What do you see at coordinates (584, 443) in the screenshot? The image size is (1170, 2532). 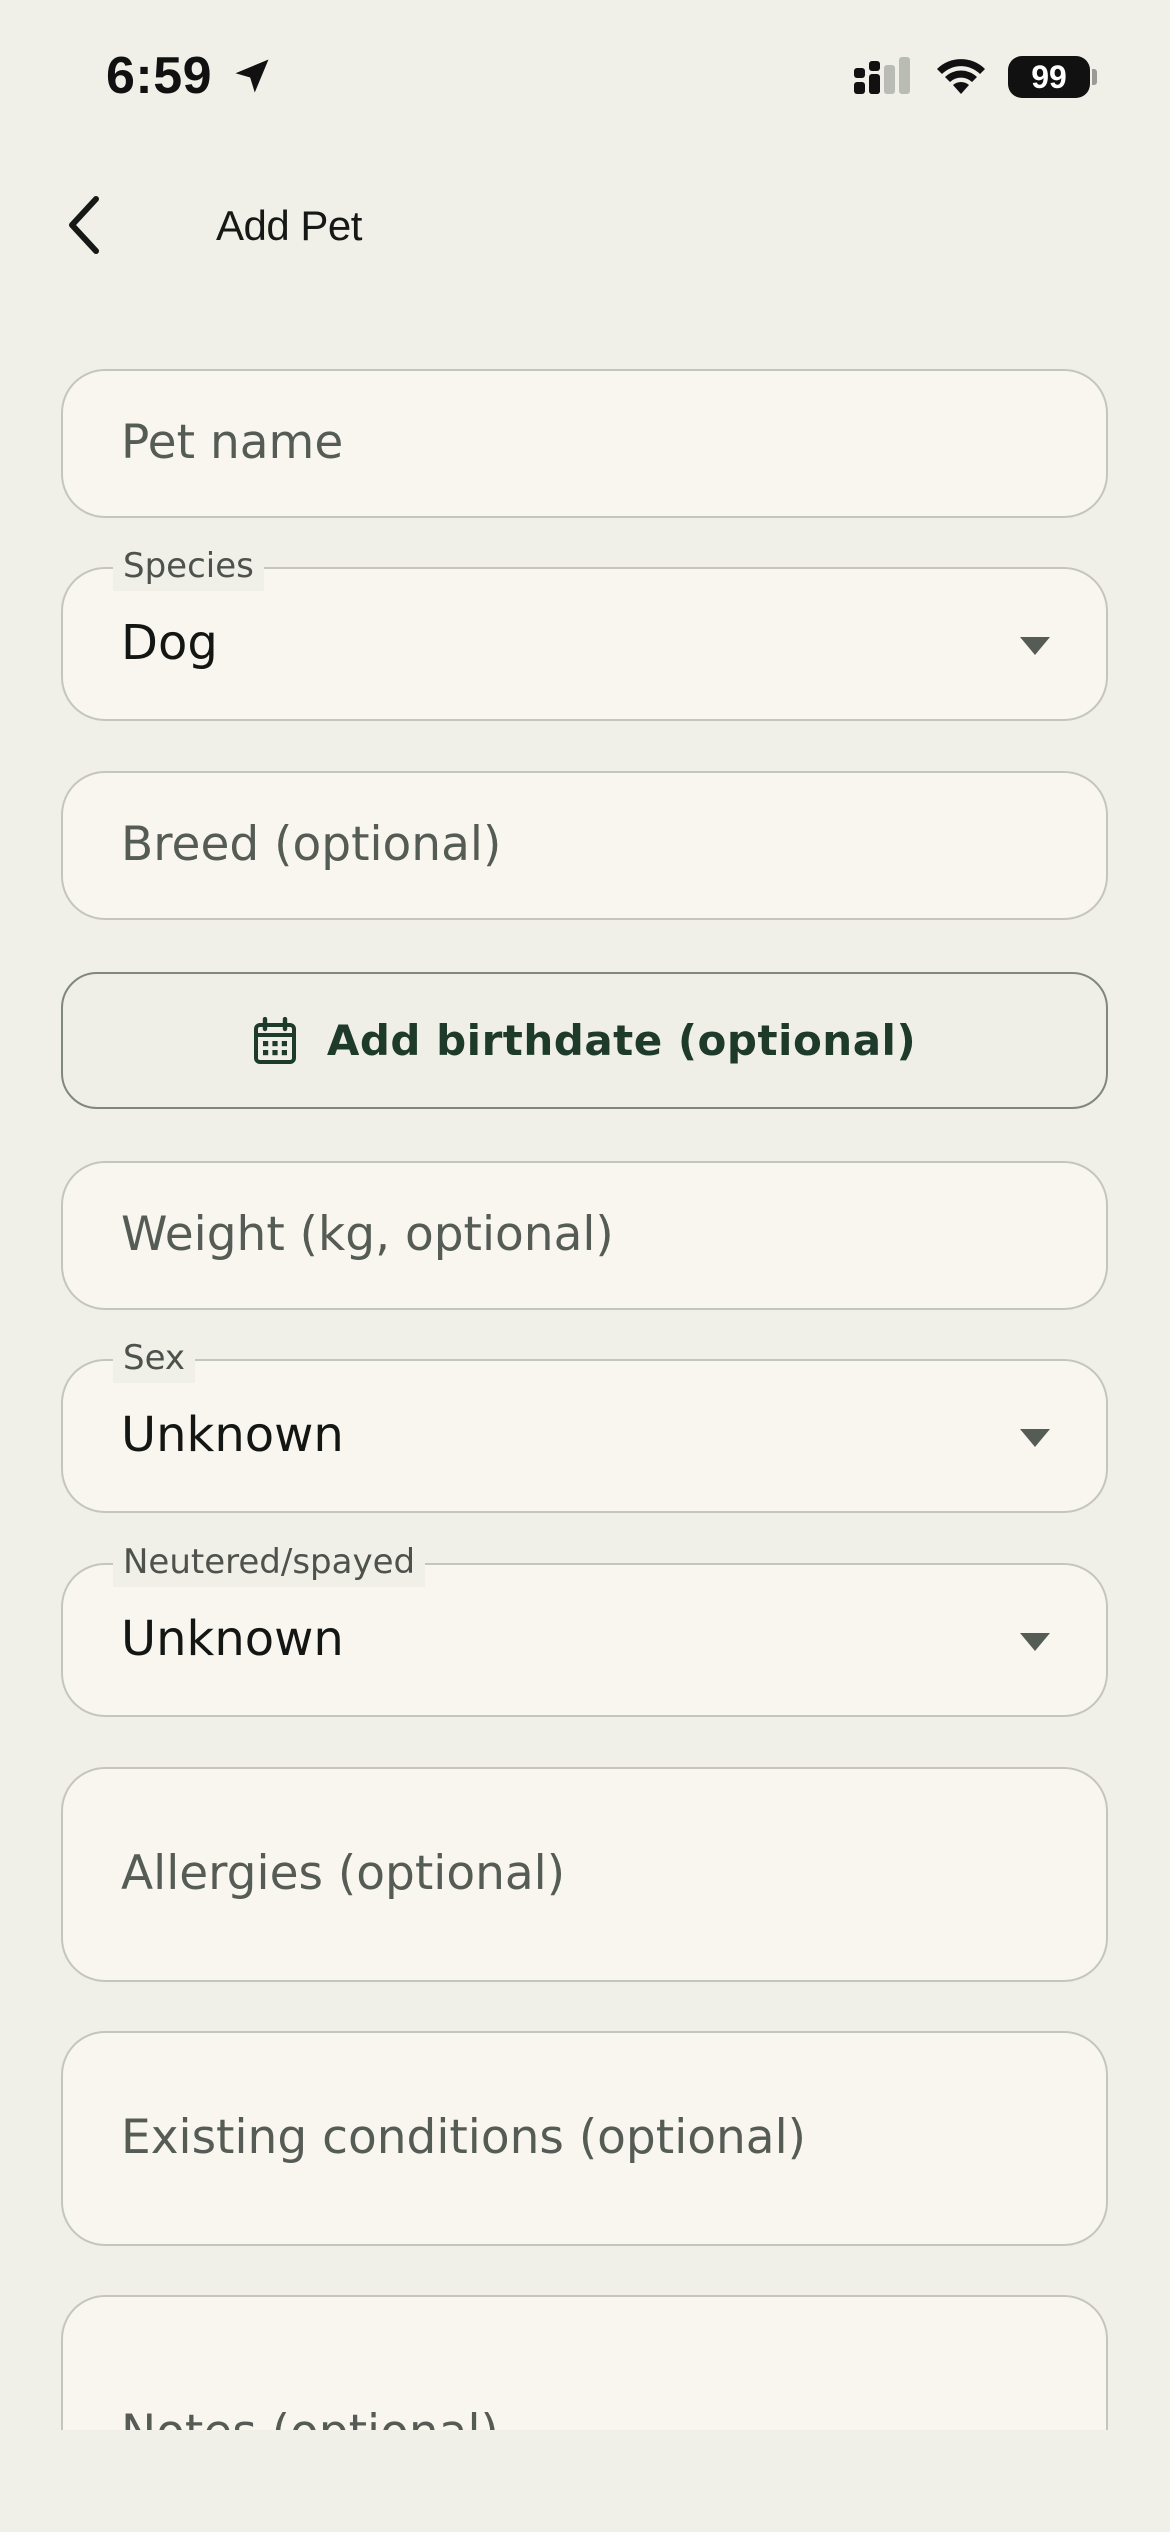 I see `pet-name-field: Pet name` at bounding box center [584, 443].